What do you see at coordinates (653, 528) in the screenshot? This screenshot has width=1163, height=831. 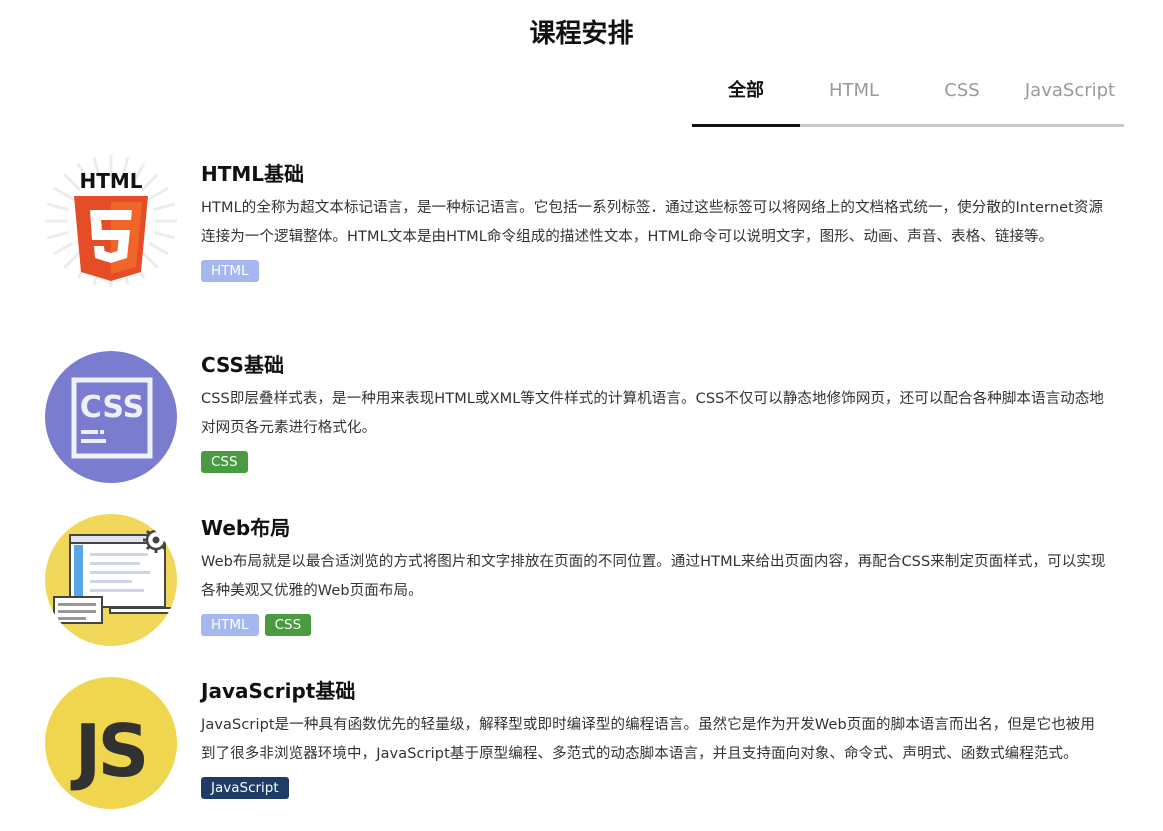 I see `course-title: Web布局` at bounding box center [653, 528].